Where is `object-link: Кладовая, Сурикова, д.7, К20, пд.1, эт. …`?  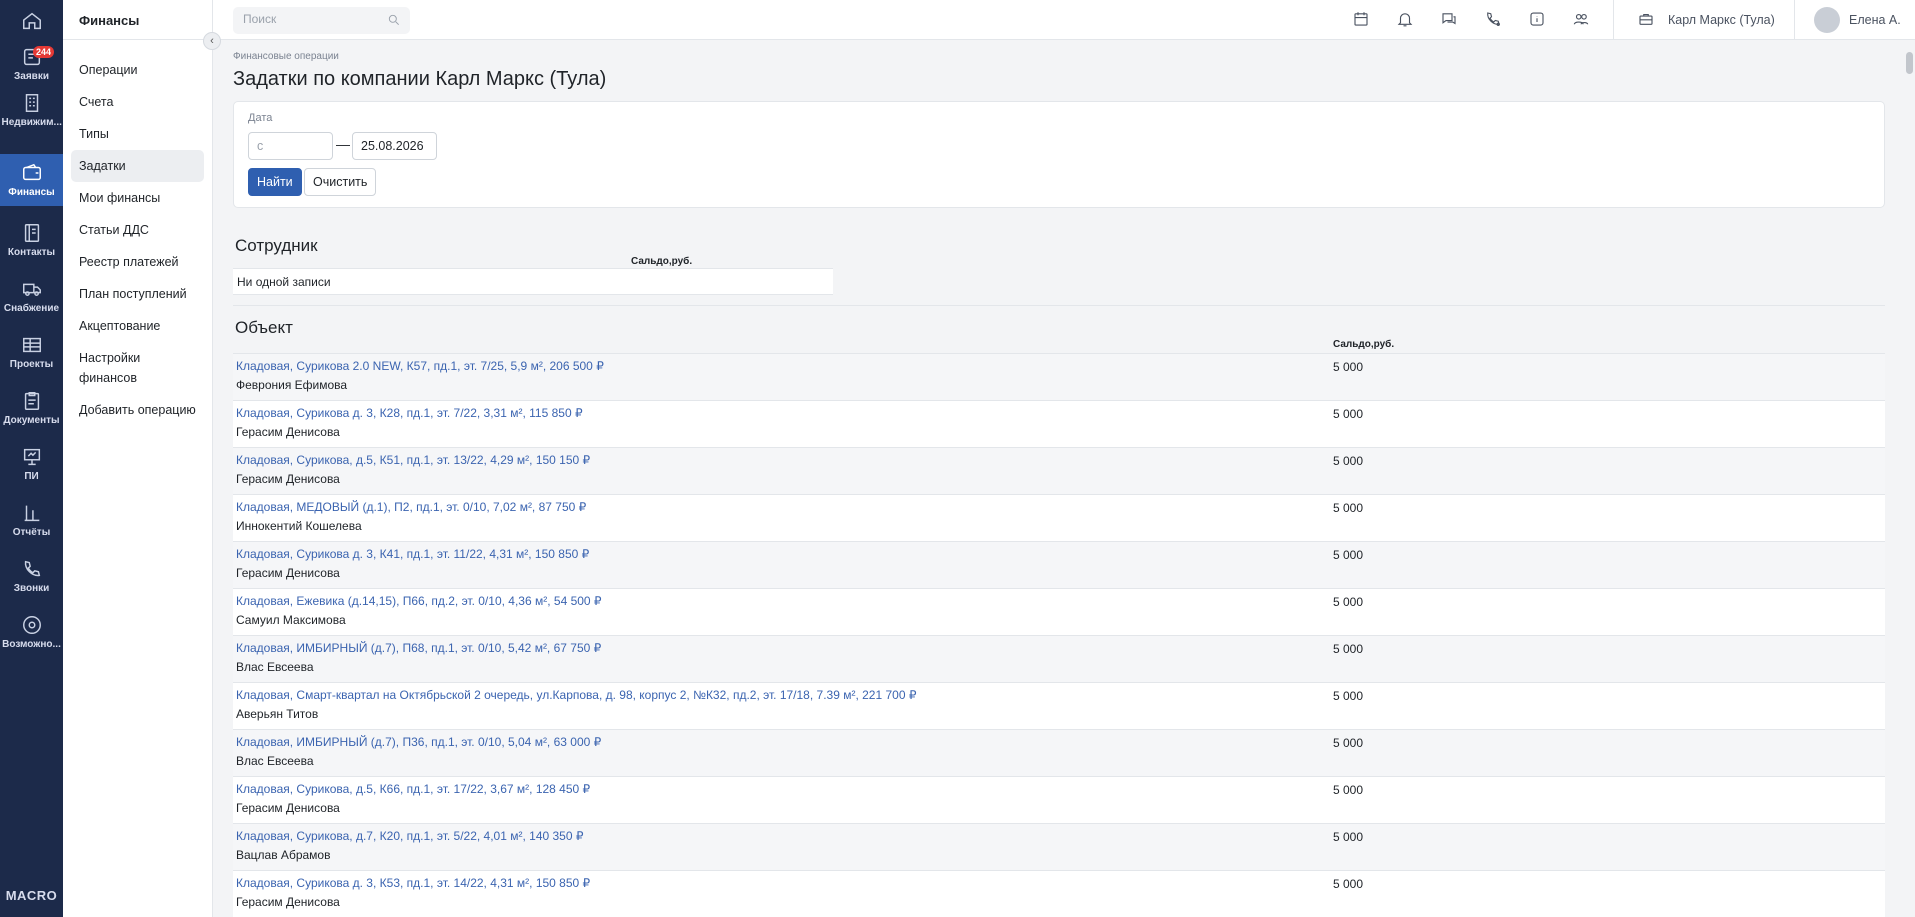 object-link: Кладовая, Сурикова, д.7, К20, пд.1, эт. … is located at coordinates (1059, 836).